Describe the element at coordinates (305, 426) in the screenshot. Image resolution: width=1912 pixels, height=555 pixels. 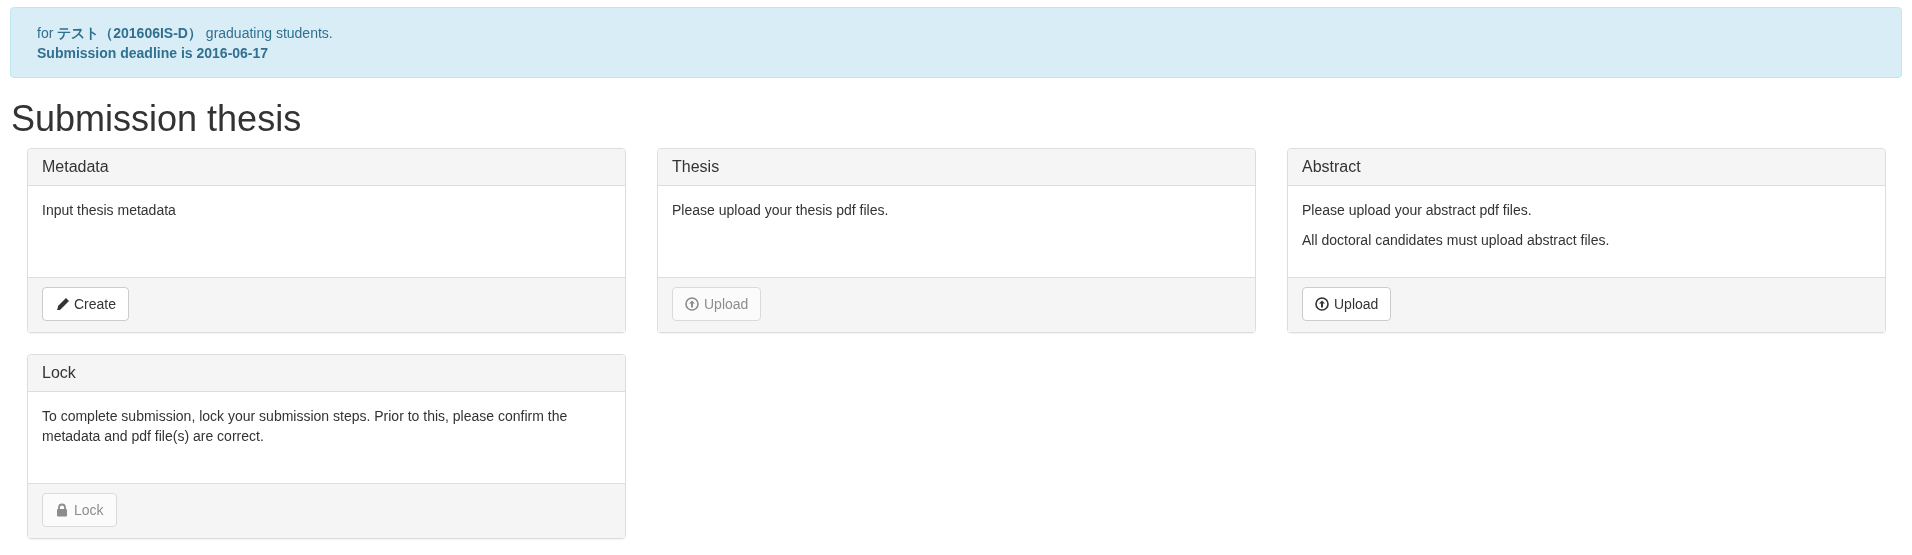
I see `panel-text: To complete submission, lock your submission steps. Prior to this, please confirm the metadata and pdf file(s) are correct.` at that location.